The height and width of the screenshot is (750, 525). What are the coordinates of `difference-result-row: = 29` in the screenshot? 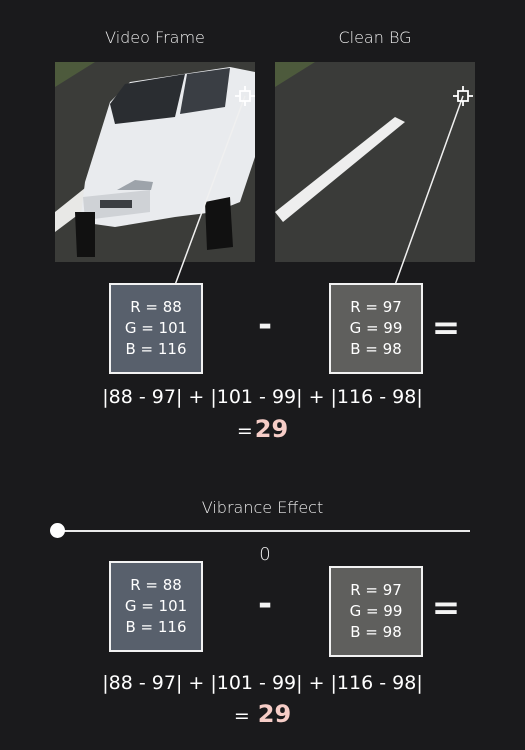 It's located at (262, 714).